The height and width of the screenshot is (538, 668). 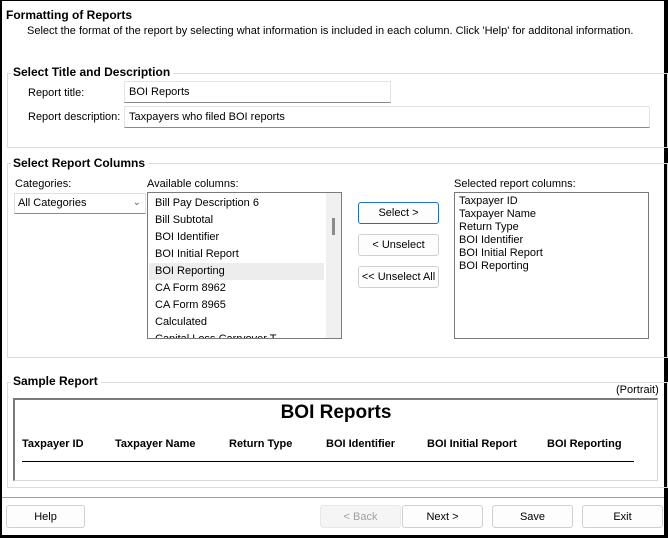 What do you see at coordinates (53, 444) in the screenshot?
I see `sample-column-header: Taxpayer ID` at bounding box center [53, 444].